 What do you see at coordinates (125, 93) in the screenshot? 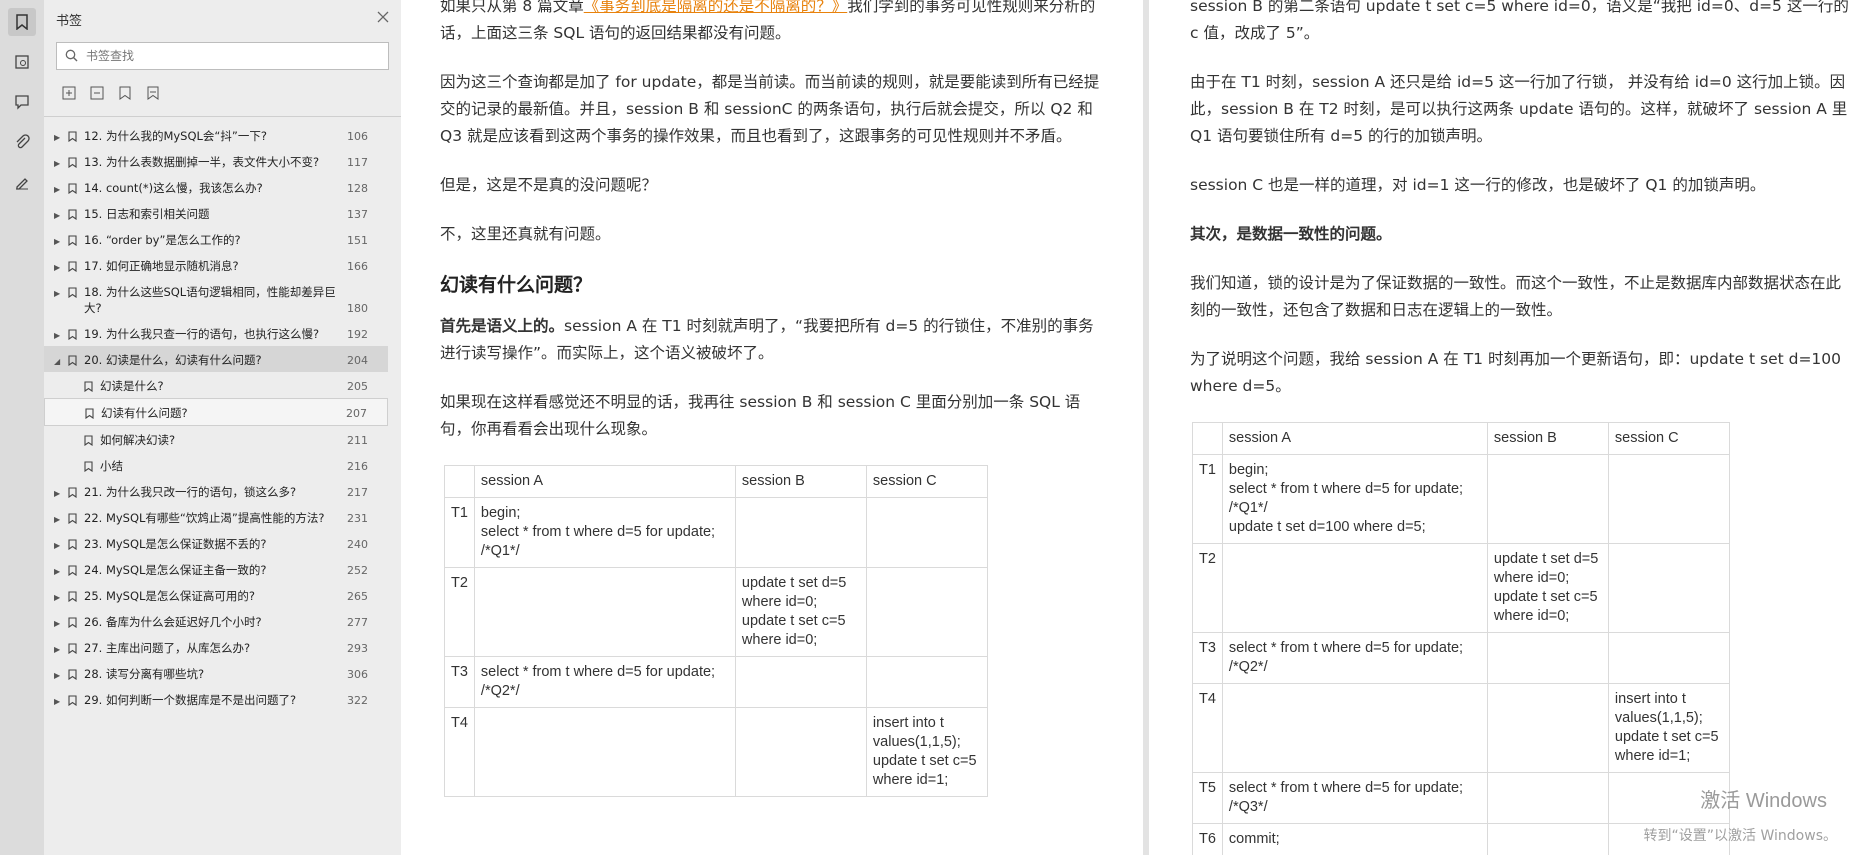
I see `add-bookmark-icon` at bounding box center [125, 93].